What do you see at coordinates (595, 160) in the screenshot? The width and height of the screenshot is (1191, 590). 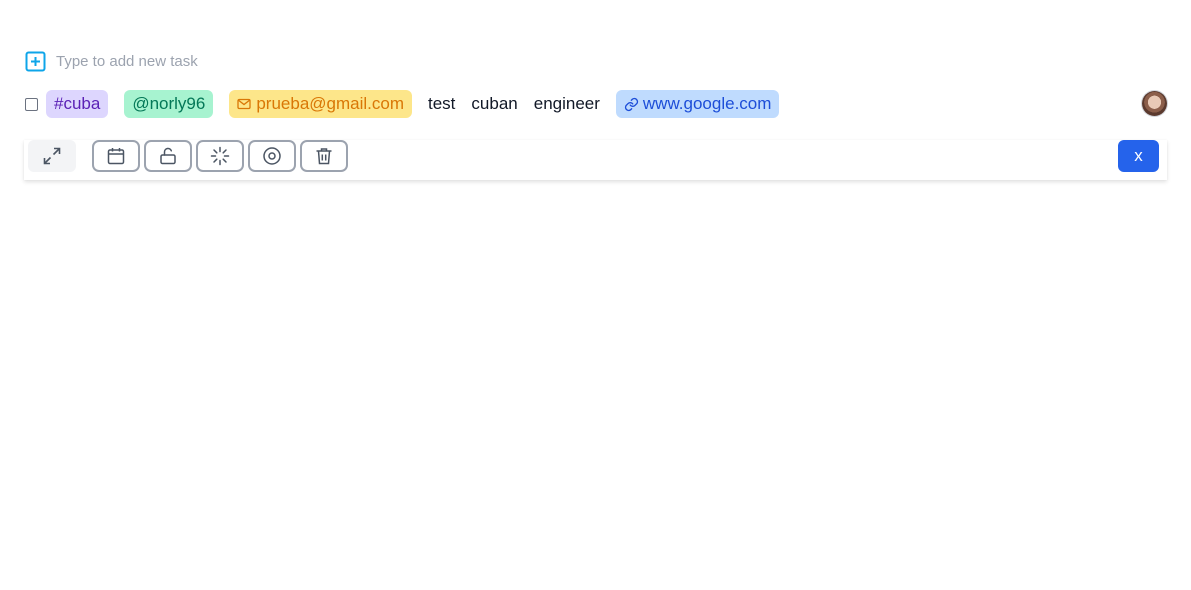 I see `task-toolbar: x` at bounding box center [595, 160].